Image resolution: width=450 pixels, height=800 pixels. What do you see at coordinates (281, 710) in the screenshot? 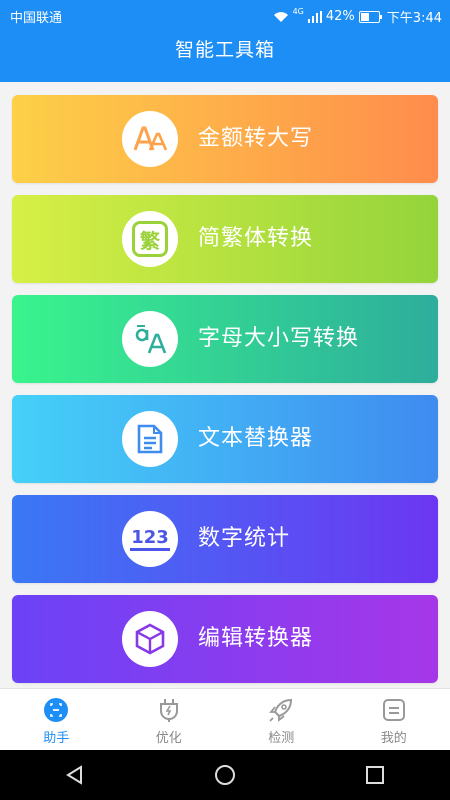
I see `rocket-icon` at bounding box center [281, 710].